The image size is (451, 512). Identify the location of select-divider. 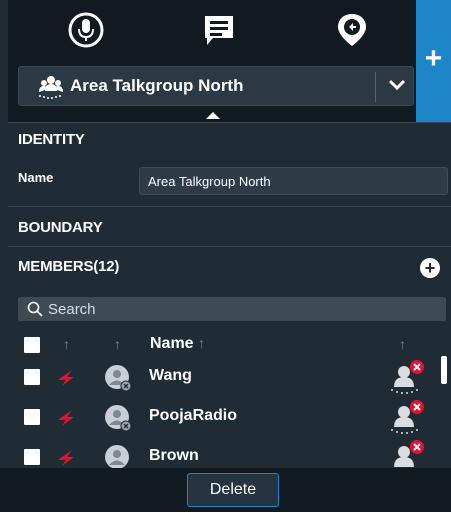
(375, 87).